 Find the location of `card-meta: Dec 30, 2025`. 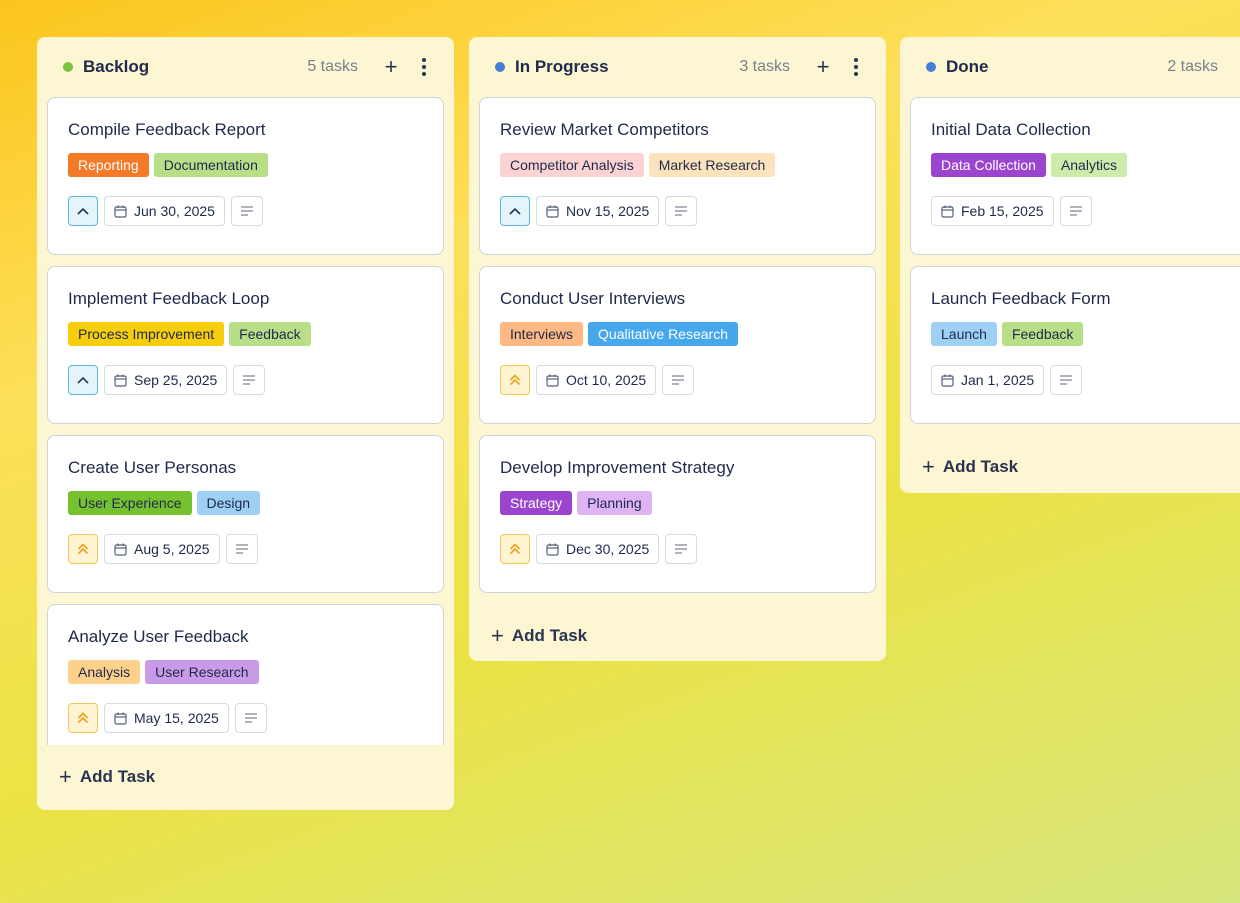

card-meta: Dec 30, 2025 is located at coordinates (677, 549).